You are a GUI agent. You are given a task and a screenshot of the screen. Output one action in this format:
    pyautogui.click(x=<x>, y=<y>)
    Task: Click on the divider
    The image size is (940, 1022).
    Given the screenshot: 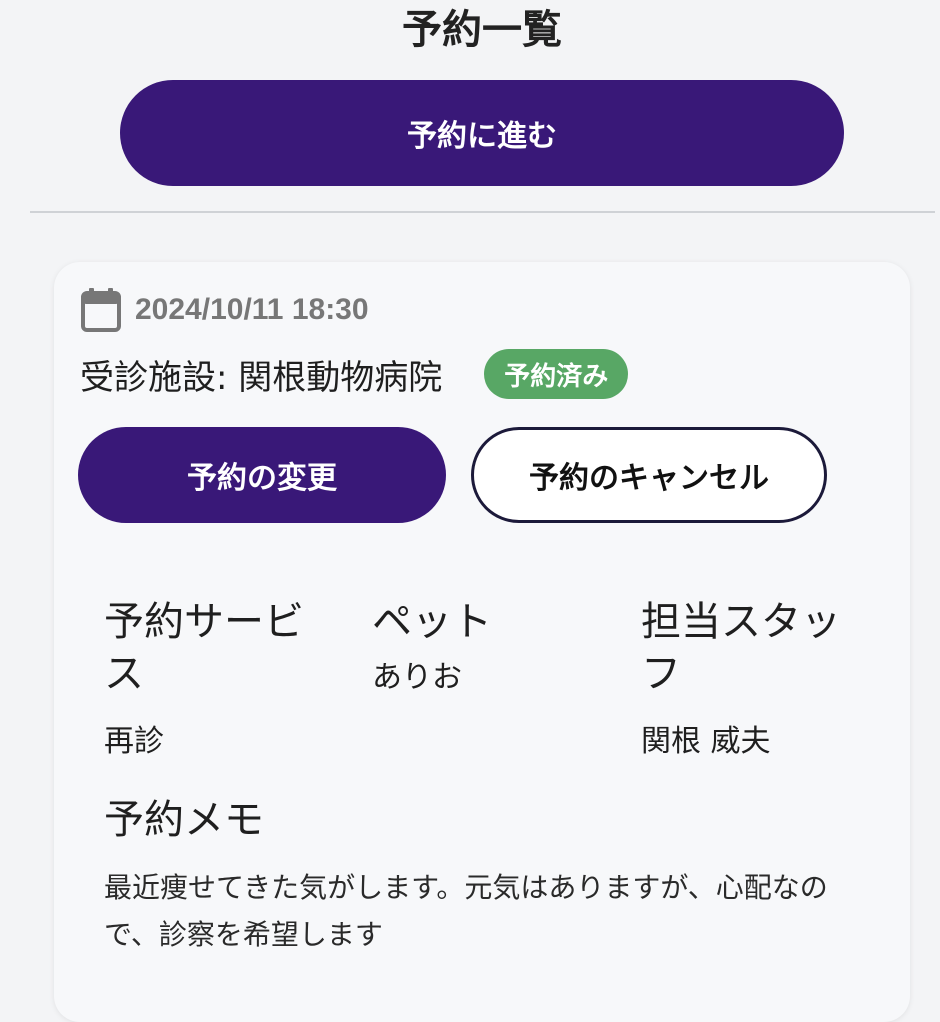 What is the action you would take?
    pyautogui.click(x=482, y=212)
    